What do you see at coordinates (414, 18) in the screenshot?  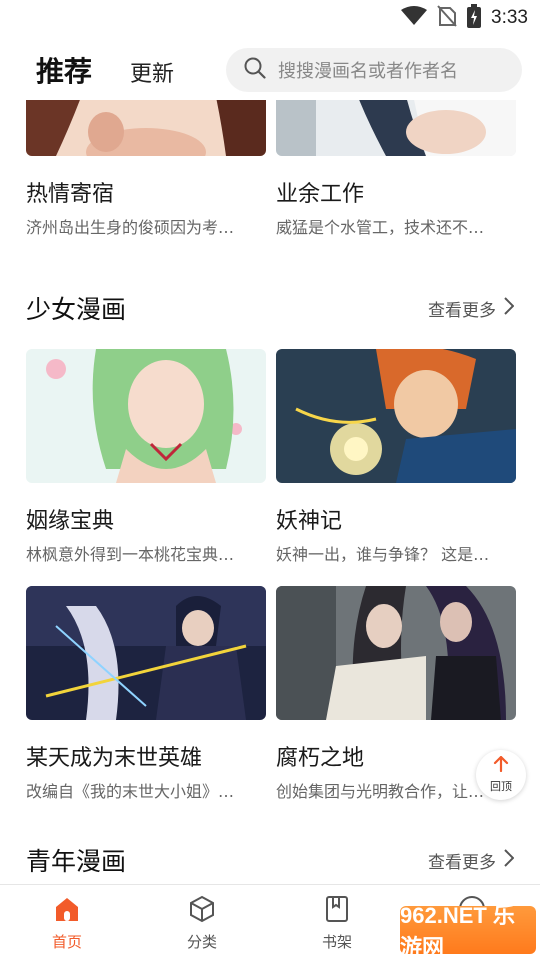 I see `wifi-icon` at bounding box center [414, 18].